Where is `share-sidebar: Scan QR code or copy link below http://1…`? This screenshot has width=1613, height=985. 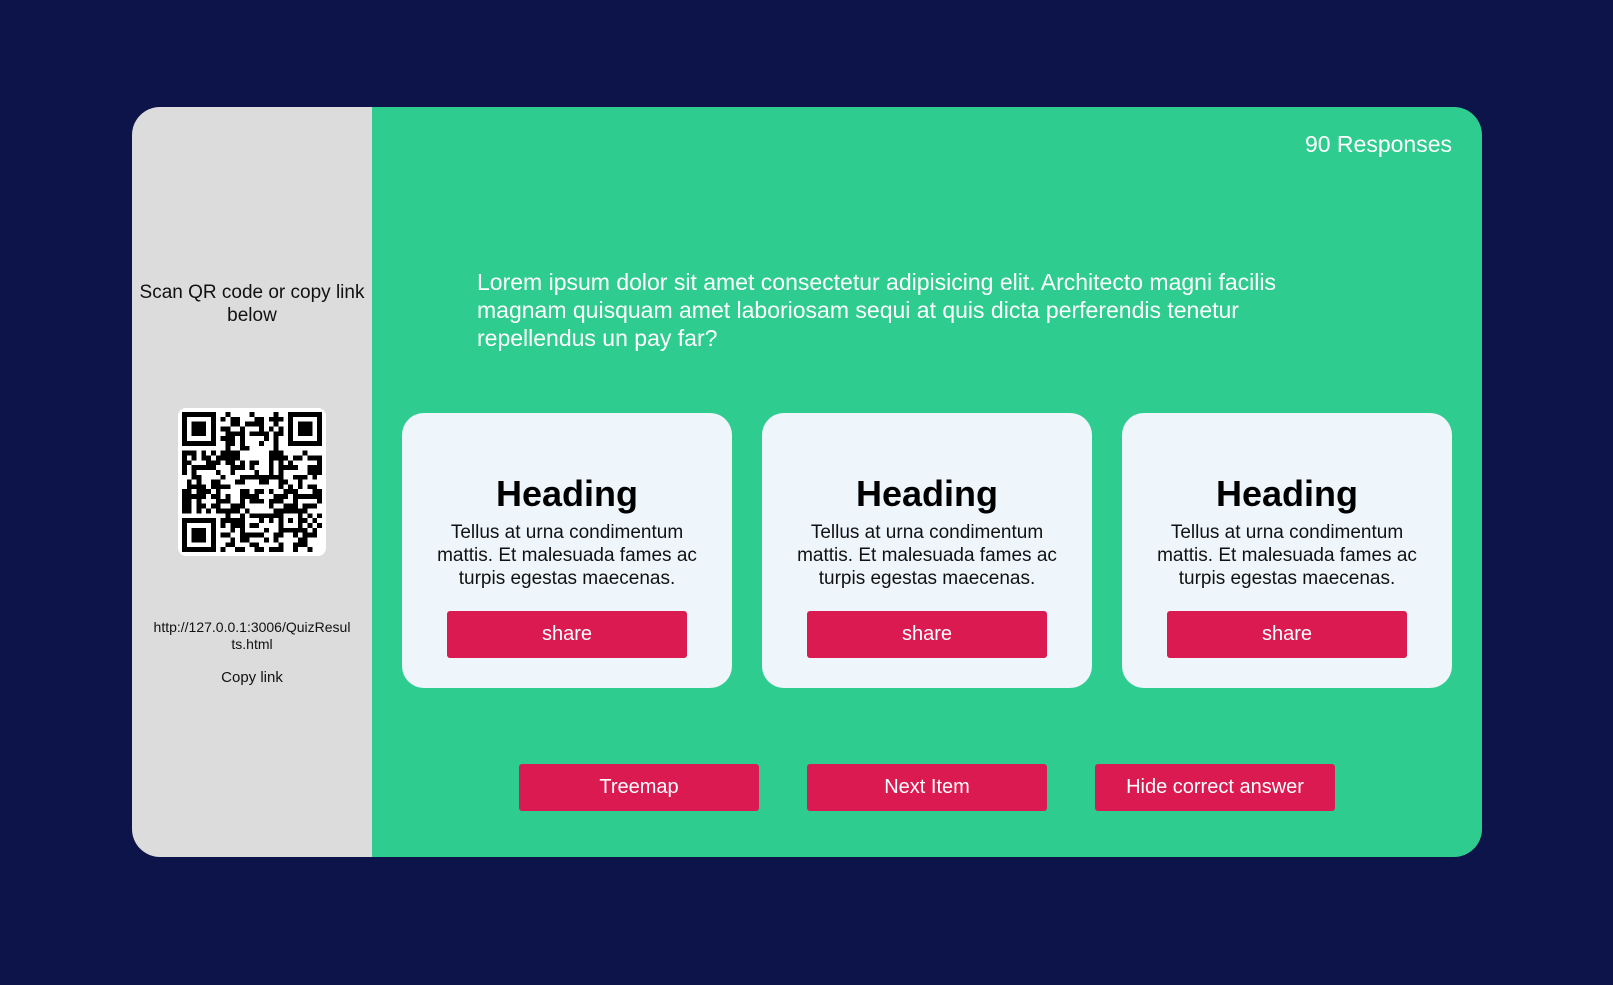 share-sidebar: Scan QR code or copy link below http://1… is located at coordinates (252, 482).